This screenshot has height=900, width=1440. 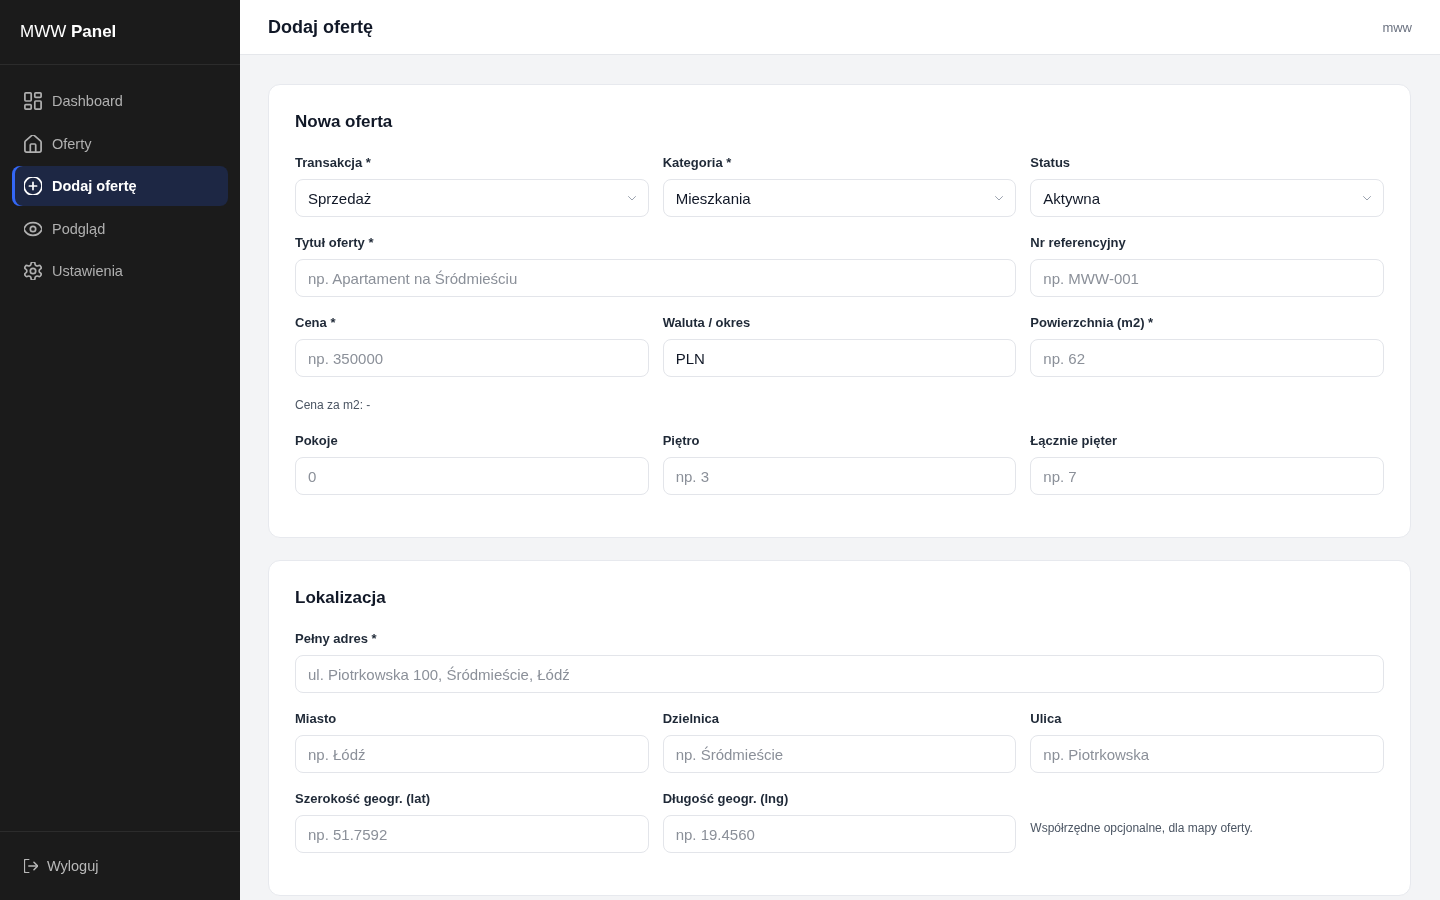 I want to click on input-field: np. 19.4560, so click(x=839, y=834).